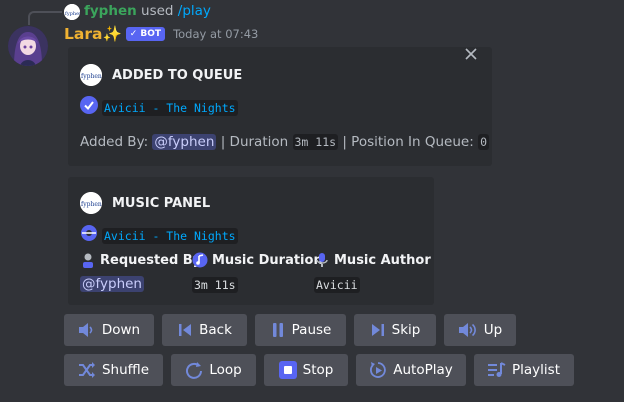 The height and width of the screenshot is (402, 624). What do you see at coordinates (88, 260) in the screenshot?
I see `user-icon` at bounding box center [88, 260].